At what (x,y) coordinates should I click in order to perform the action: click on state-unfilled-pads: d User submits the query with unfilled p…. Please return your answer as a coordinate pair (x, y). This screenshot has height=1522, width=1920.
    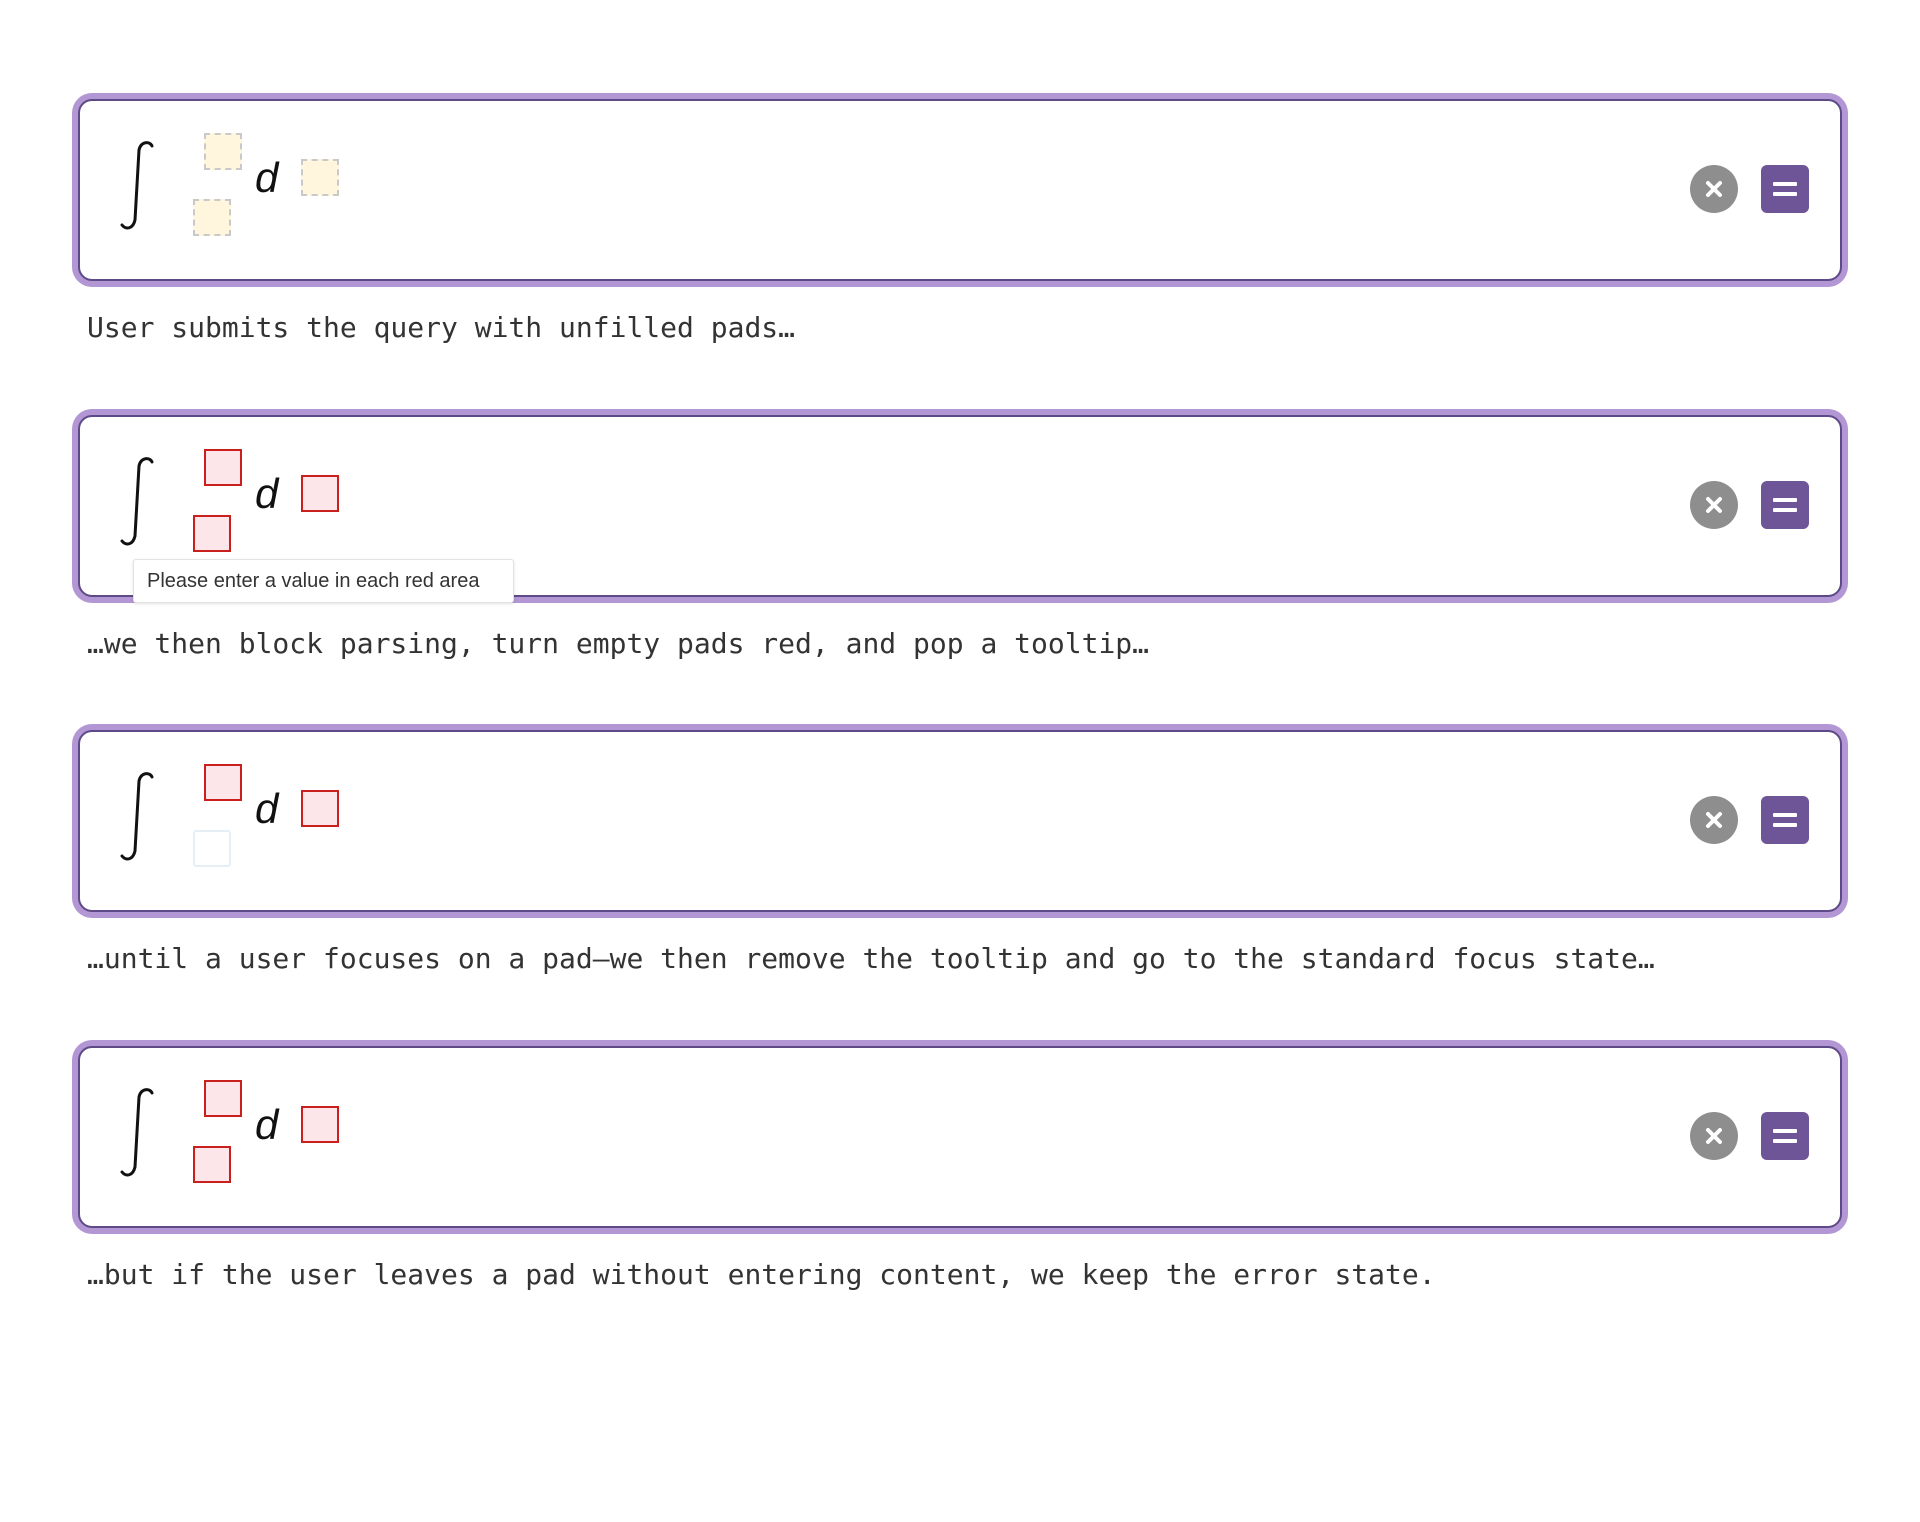
    Looking at the image, I should click on (960, 221).